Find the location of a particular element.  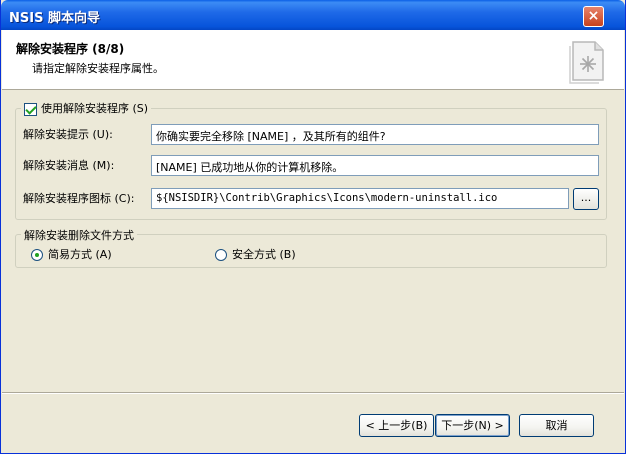

radio-selected-icon is located at coordinates (37, 255).